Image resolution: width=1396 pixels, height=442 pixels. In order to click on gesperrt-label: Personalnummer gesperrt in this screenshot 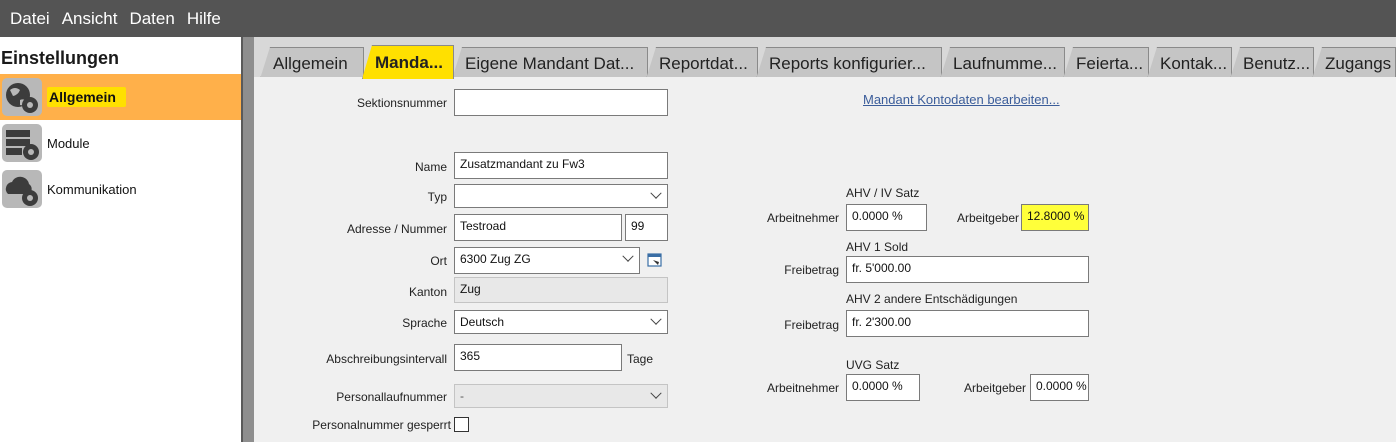, I will do `click(381, 425)`.